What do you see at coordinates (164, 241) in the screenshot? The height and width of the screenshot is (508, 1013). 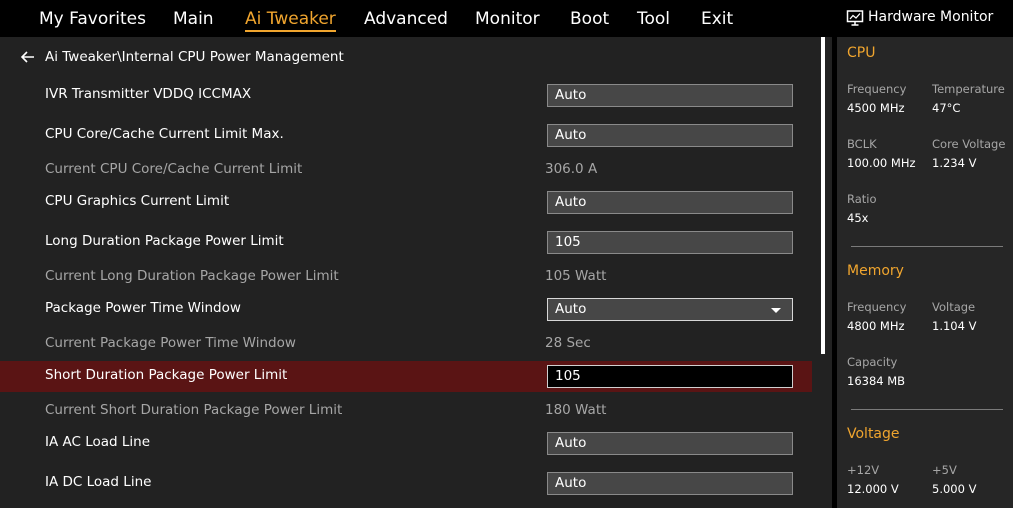 I see `setting-label: Long Duration Package Power Limit` at bounding box center [164, 241].